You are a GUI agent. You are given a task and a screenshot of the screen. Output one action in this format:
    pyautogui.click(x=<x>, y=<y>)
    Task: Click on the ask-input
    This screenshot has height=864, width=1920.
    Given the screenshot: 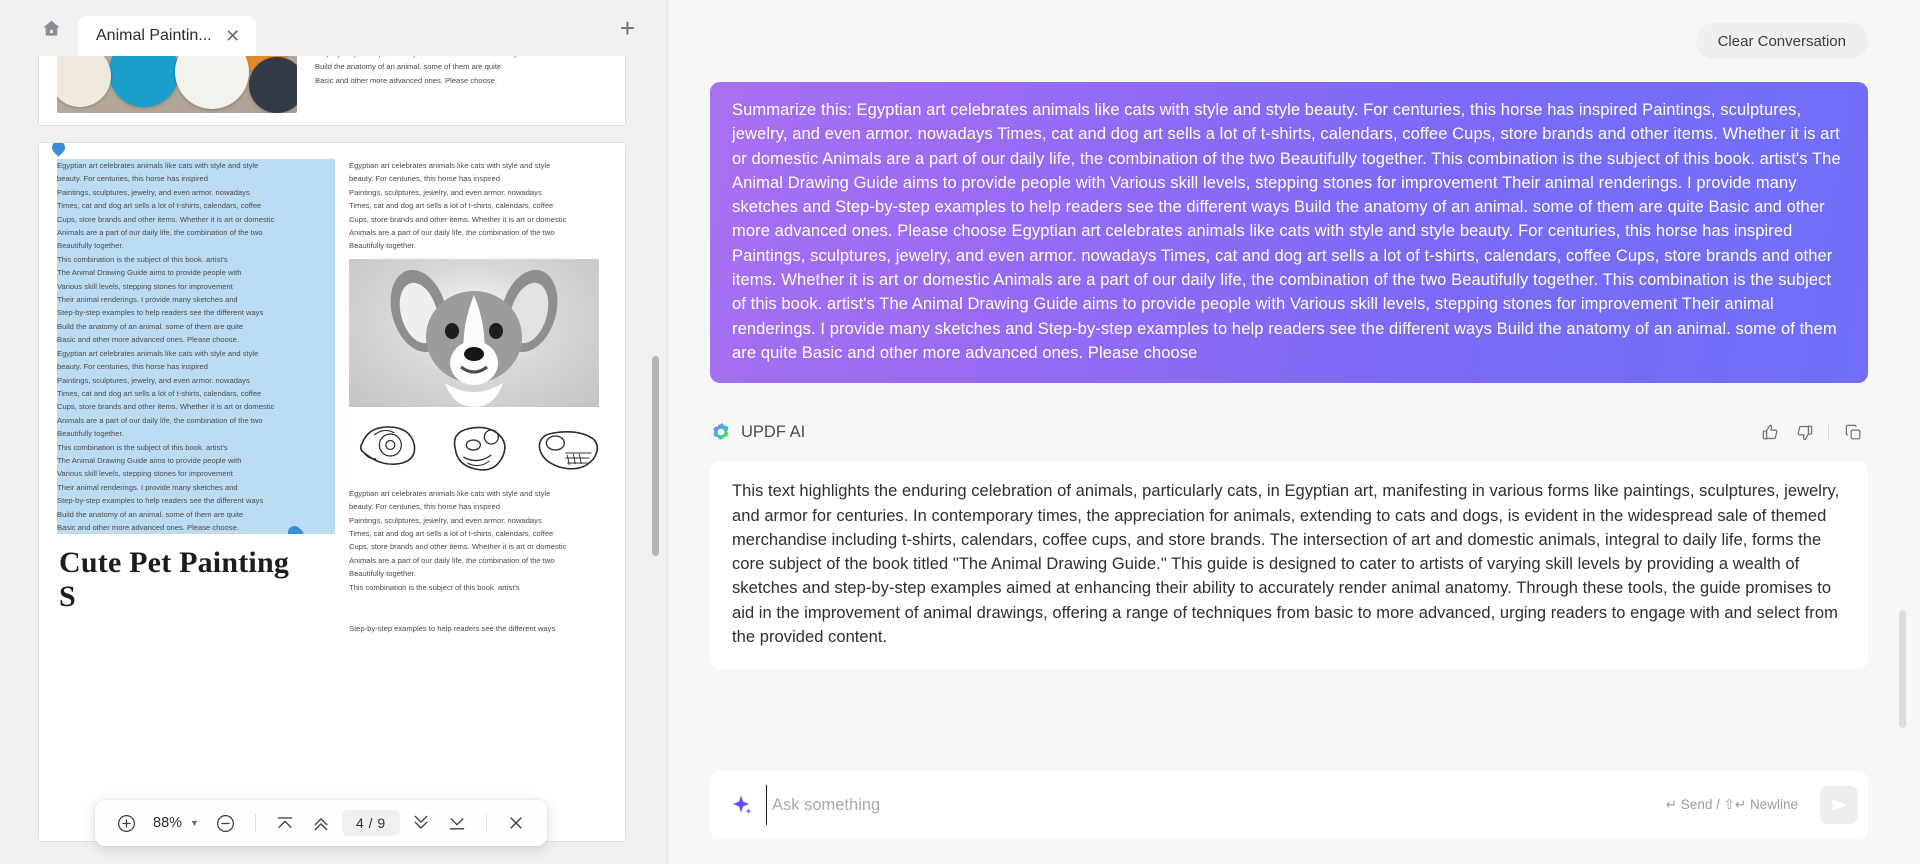 What is the action you would take?
    pyautogui.click(x=1210, y=805)
    